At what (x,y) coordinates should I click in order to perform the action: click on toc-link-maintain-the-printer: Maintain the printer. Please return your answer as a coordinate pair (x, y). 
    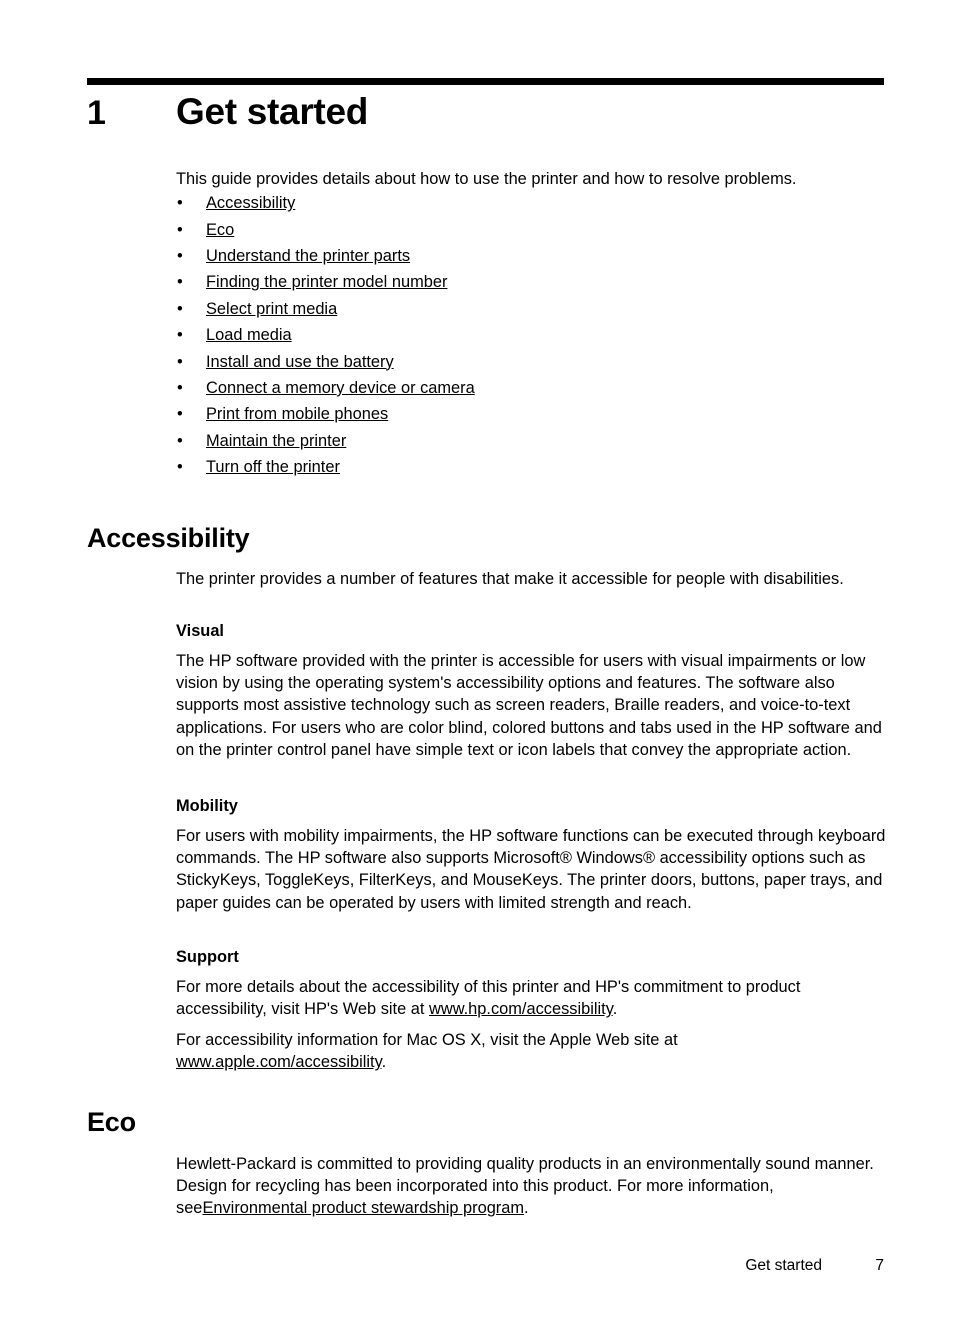
    Looking at the image, I should click on (276, 441).